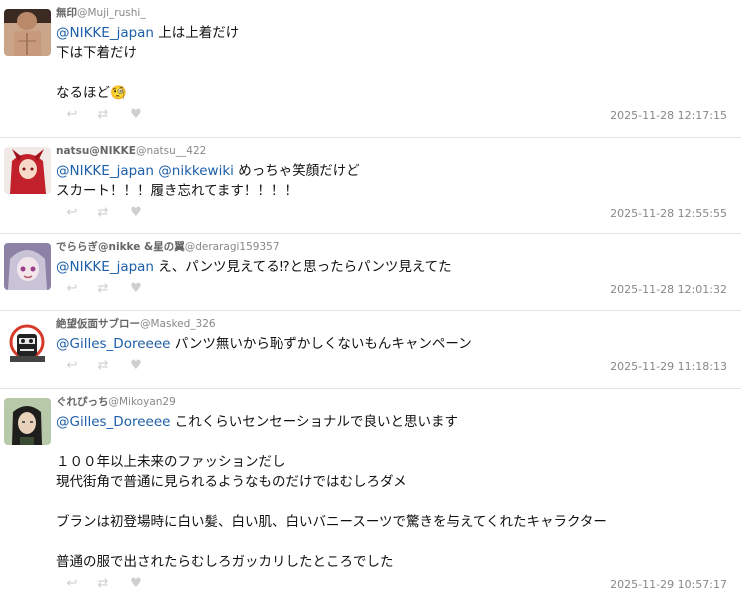 The width and height of the screenshot is (741, 600). I want to click on display-name: ぐれぴっち, so click(82, 402).